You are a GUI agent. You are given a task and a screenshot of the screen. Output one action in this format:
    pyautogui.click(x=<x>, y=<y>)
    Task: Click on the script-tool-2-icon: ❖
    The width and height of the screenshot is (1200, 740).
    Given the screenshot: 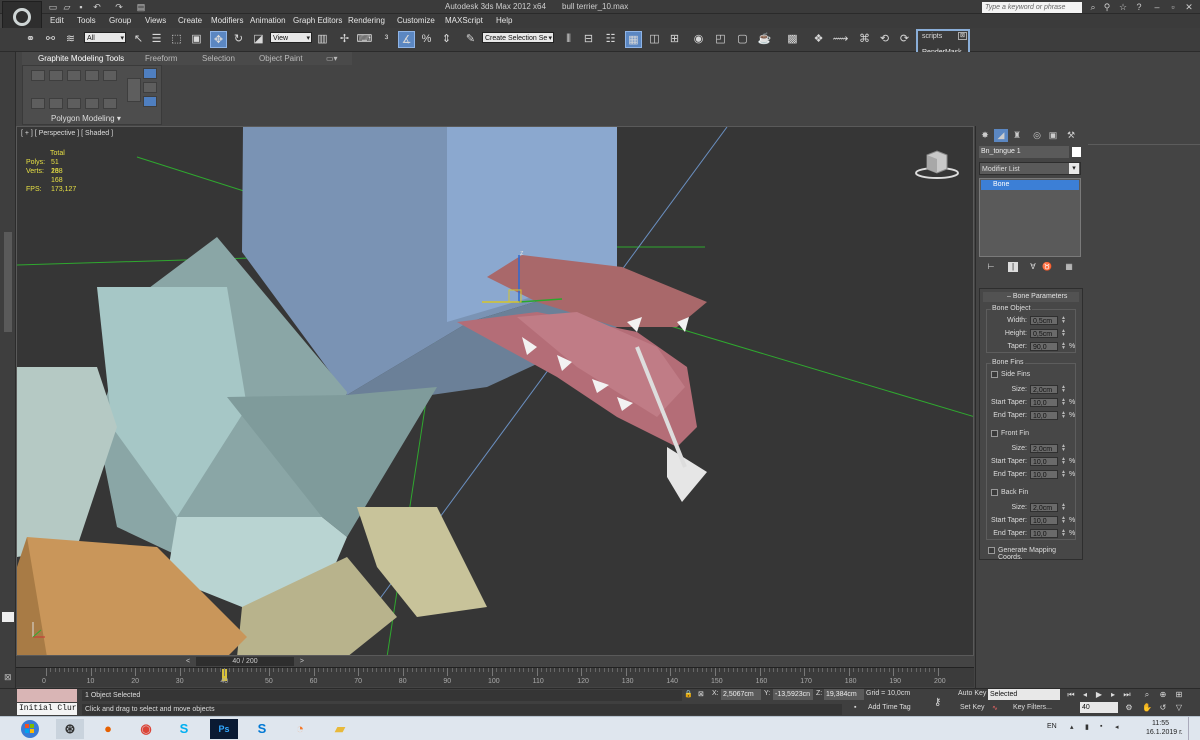 What is the action you would take?
    pyautogui.click(x=818, y=39)
    